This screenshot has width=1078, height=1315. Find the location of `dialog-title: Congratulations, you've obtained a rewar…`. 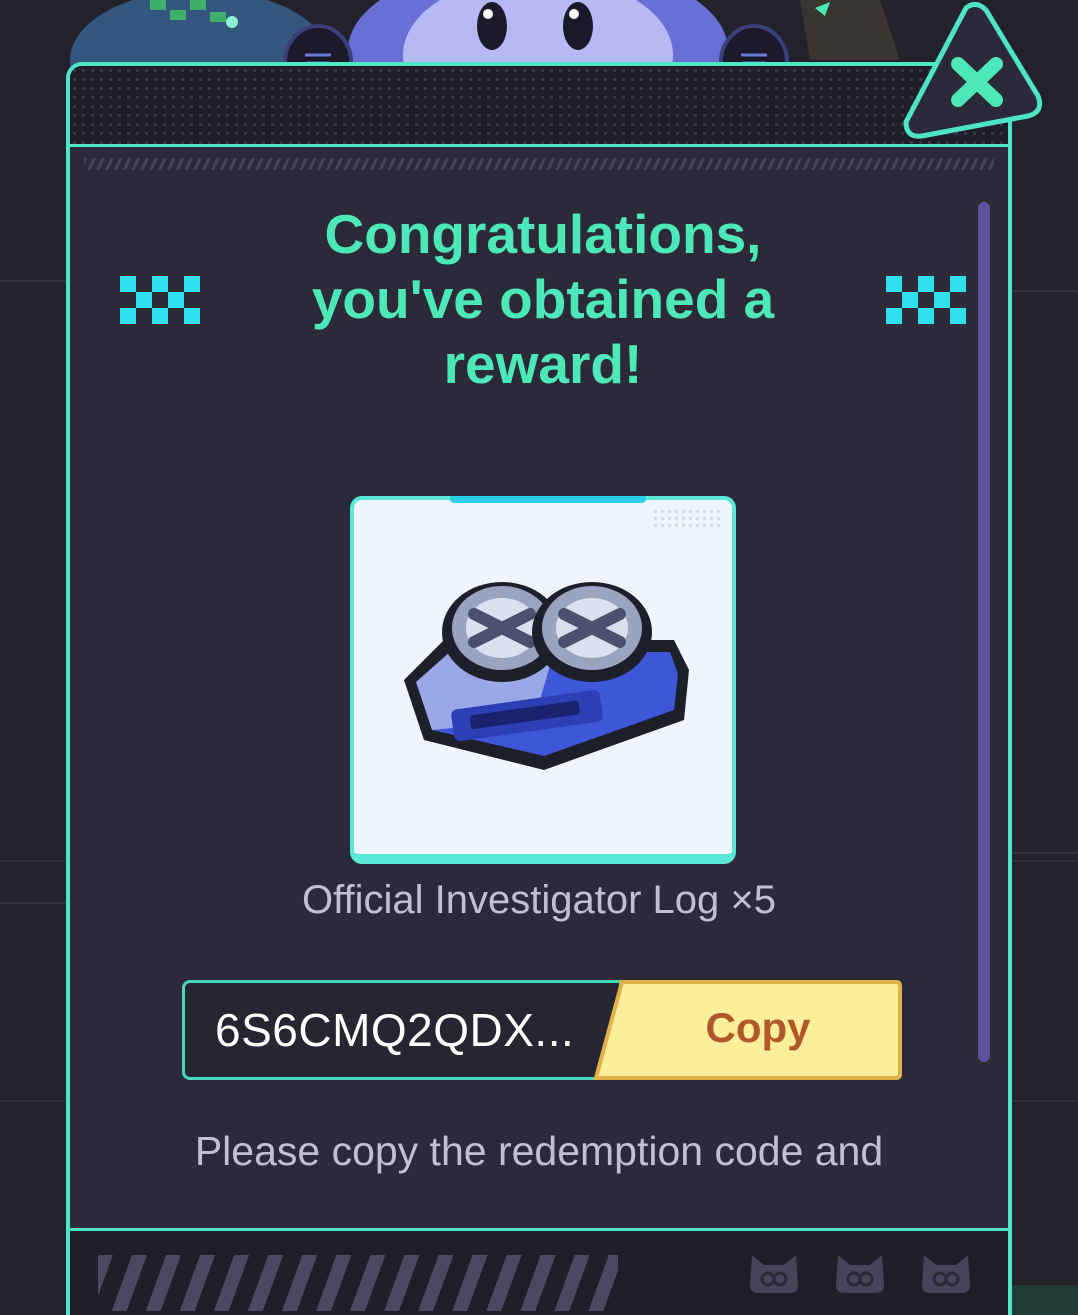

dialog-title: Congratulations, you've obtained a rewar… is located at coordinates (543, 299).